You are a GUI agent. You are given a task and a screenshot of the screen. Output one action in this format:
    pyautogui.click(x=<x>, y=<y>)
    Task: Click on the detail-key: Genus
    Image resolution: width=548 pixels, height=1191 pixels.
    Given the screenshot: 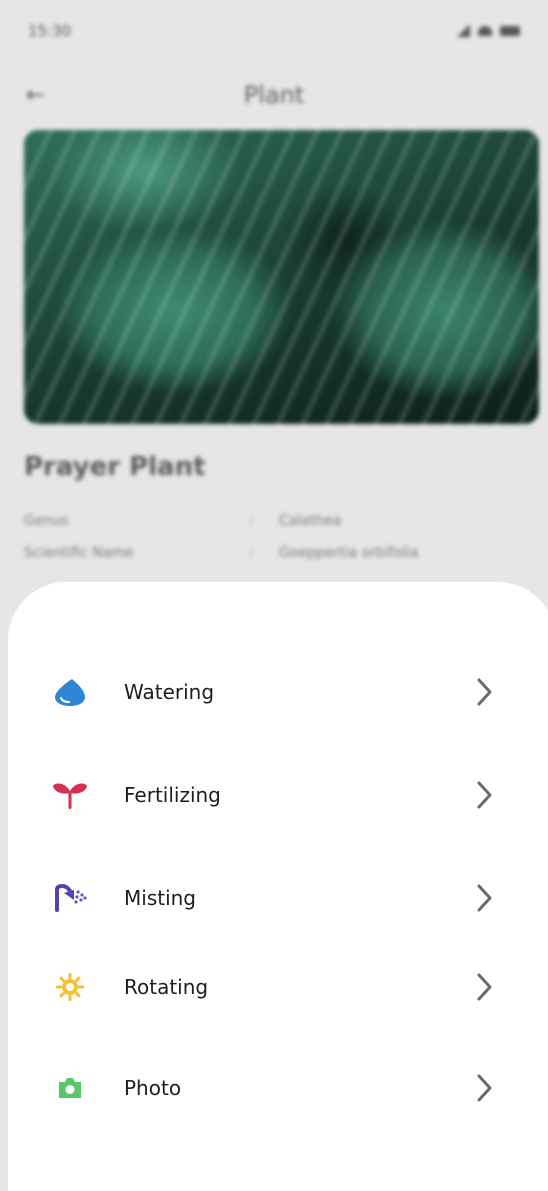 What is the action you would take?
    pyautogui.click(x=46, y=521)
    